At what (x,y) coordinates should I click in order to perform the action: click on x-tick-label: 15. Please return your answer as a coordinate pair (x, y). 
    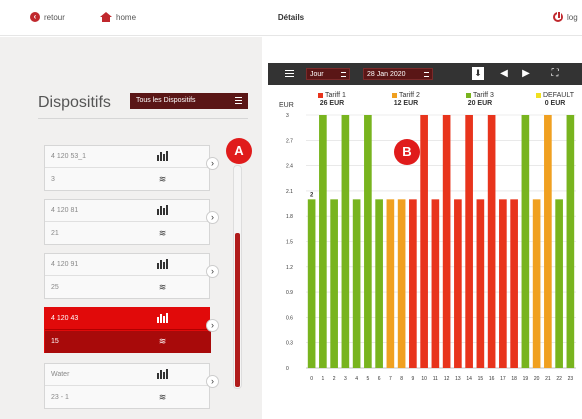
    Looking at the image, I should click on (481, 379).